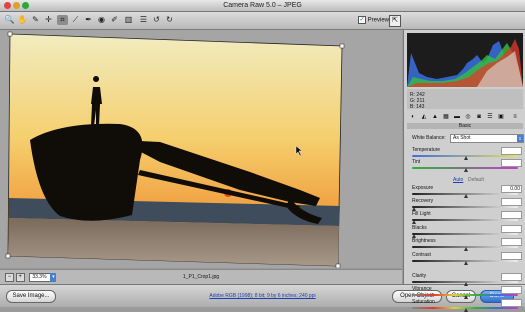 The image size is (525, 312). I want to click on panel-tabs: ◐ ◭ ▲ ▦ ▬ ◎ ◙ ☰ ▣ ≡, so click(465, 117).